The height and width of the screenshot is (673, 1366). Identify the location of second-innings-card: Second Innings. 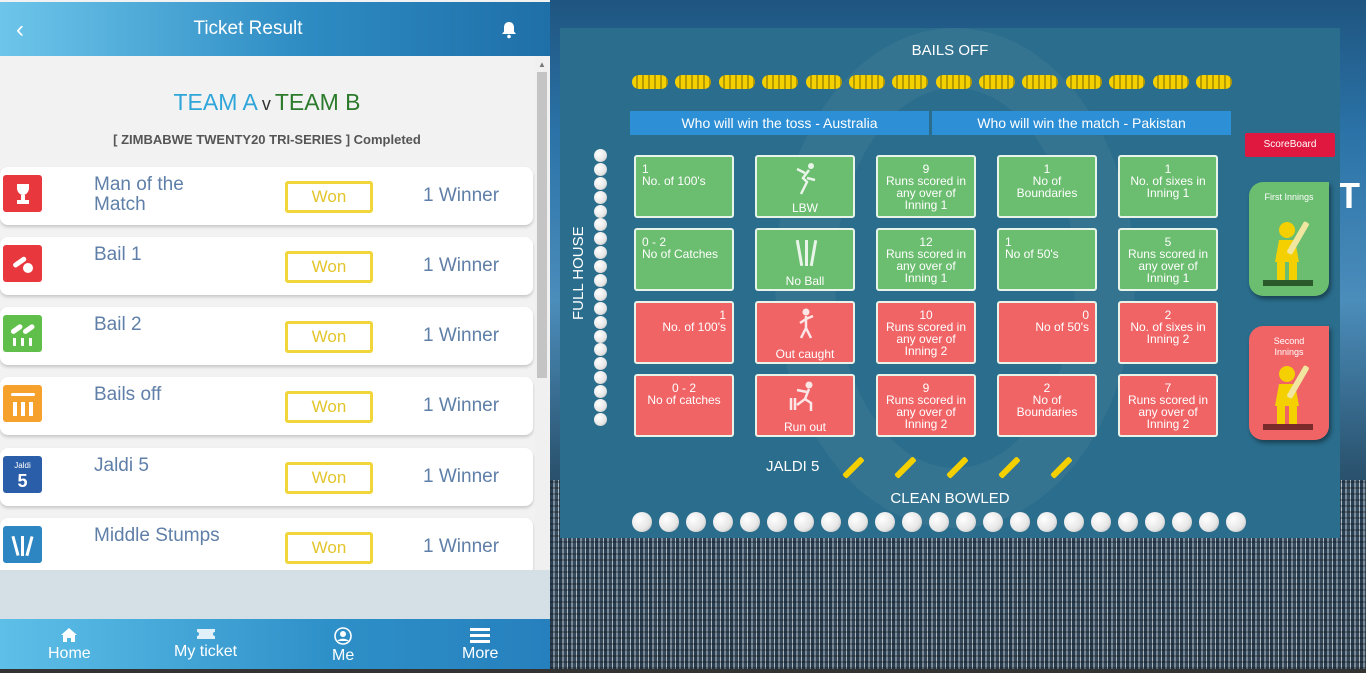
(1289, 383).